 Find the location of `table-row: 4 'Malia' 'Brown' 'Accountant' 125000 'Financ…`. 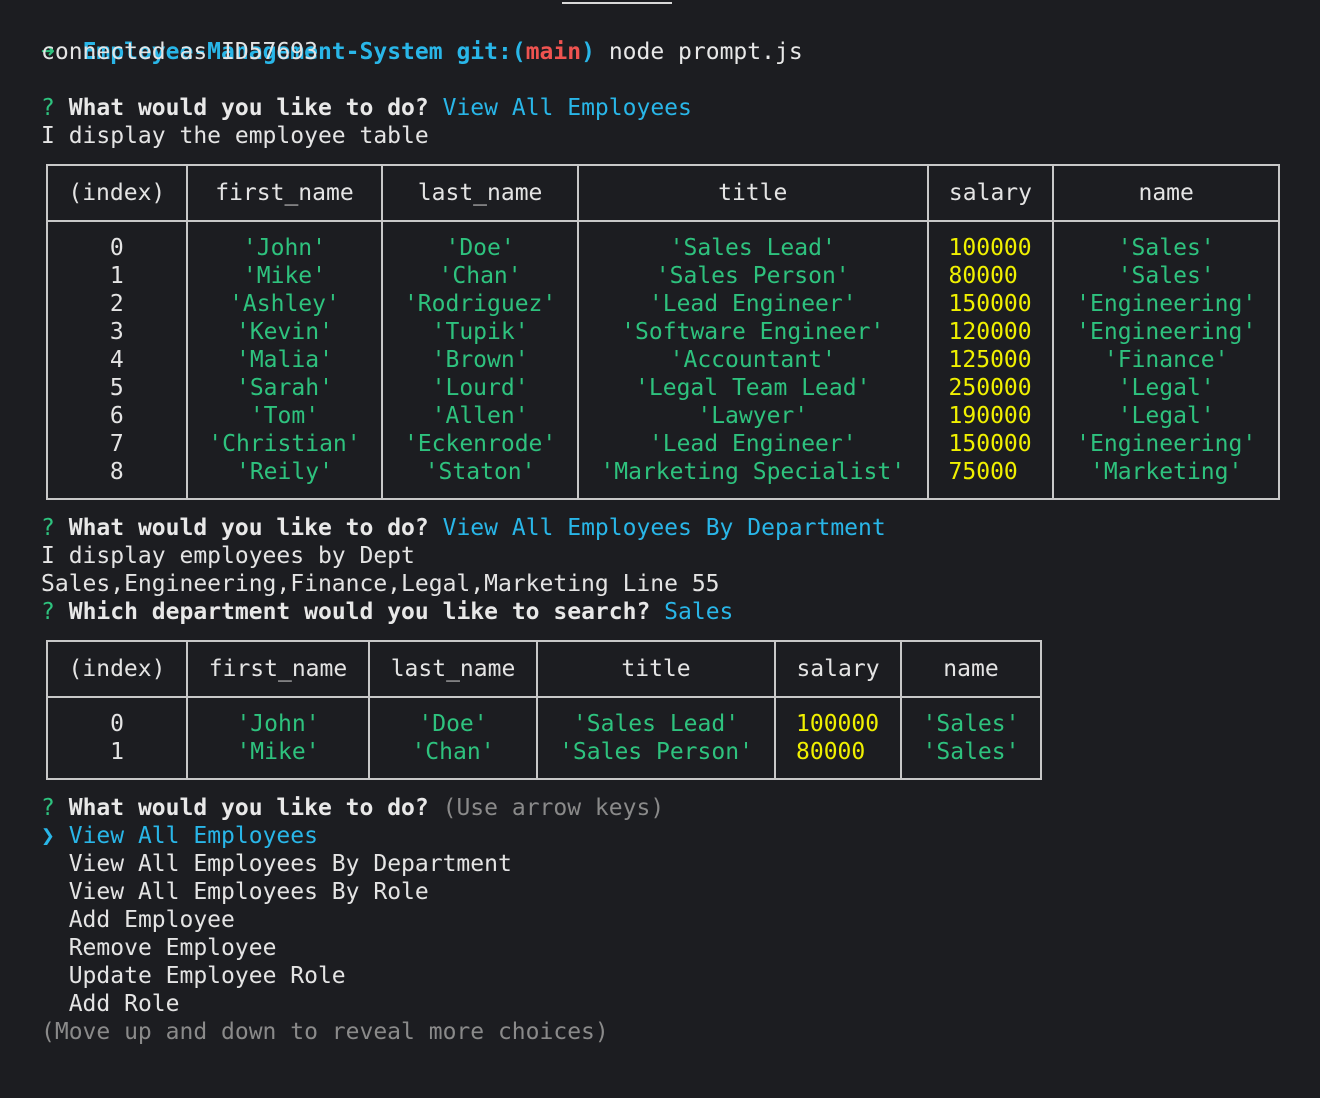

table-row: 4 'Malia' 'Brown' 'Accountant' 125000 'Financ… is located at coordinates (663, 360).